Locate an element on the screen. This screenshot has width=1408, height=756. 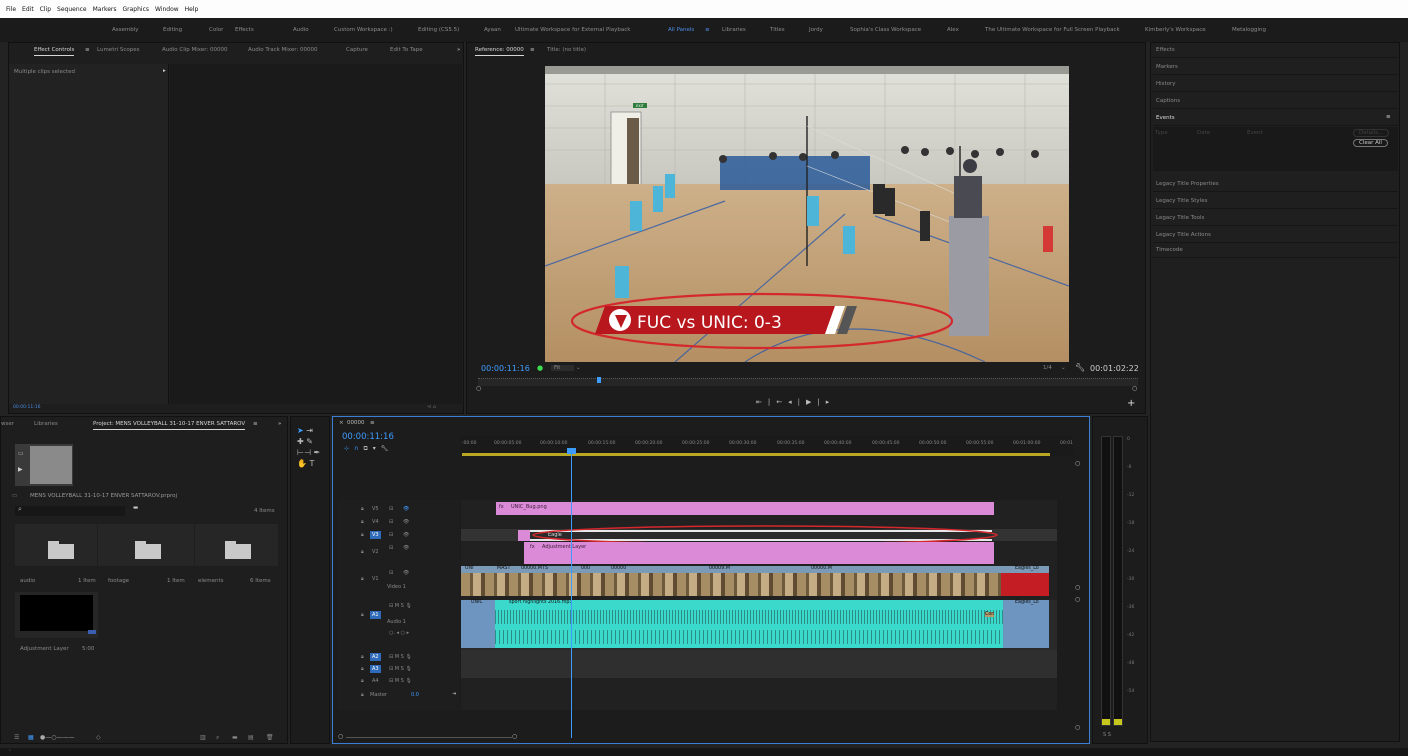
timeline-tab: 00000 is located at coordinates (356, 423).